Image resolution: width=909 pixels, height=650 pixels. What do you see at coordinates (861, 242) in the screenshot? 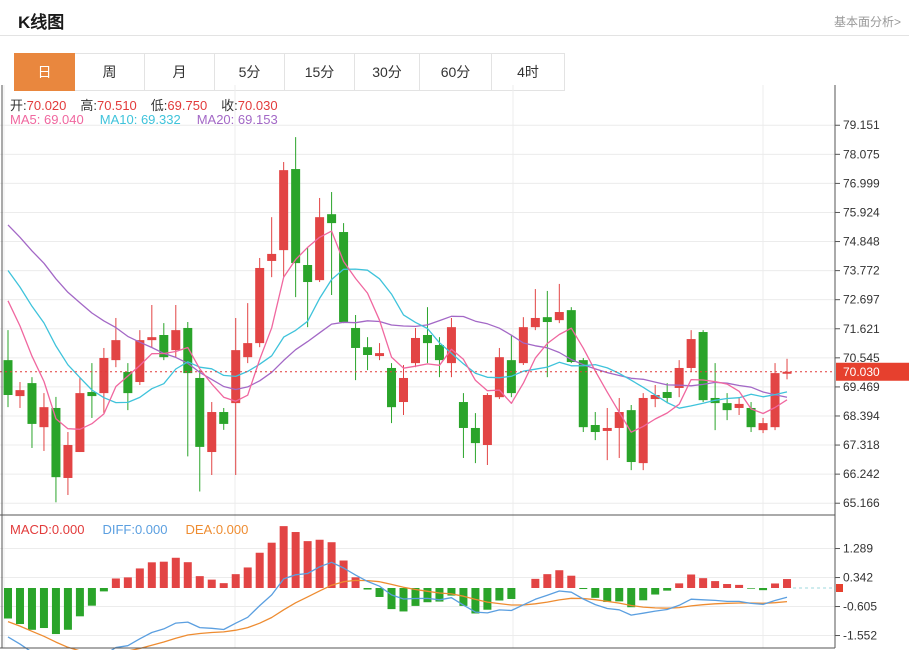
I see `svg-text: 74.848` at bounding box center [861, 242].